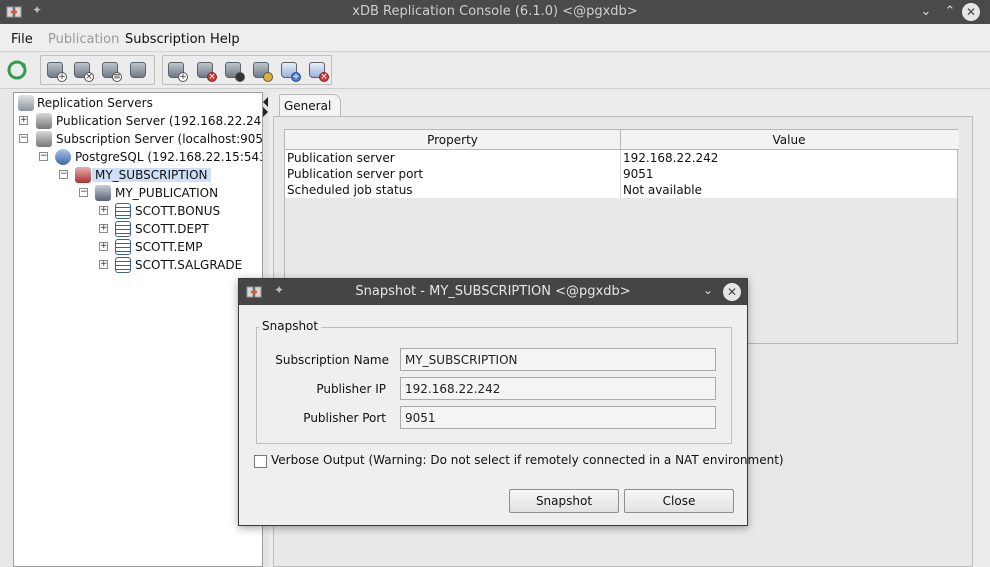 The width and height of the screenshot is (990, 567). I want to click on tree-root: Replication Servers, so click(136, 103).